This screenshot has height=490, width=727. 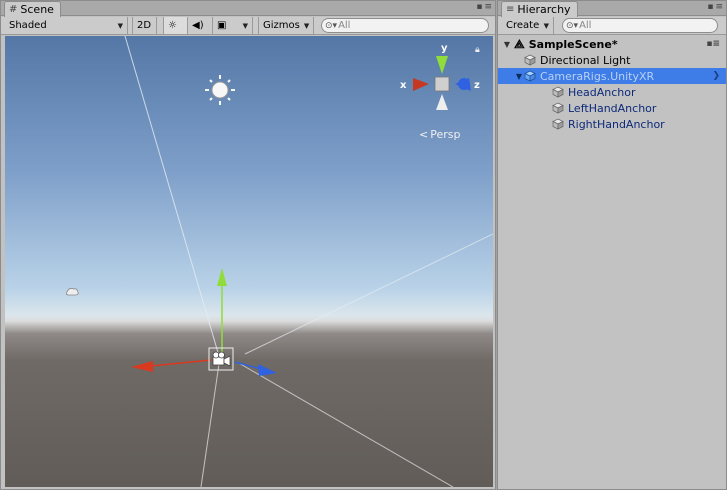 What do you see at coordinates (442, 102) in the screenshot?
I see `gizmo-neg-y-cone` at bounding box center [442, 102].